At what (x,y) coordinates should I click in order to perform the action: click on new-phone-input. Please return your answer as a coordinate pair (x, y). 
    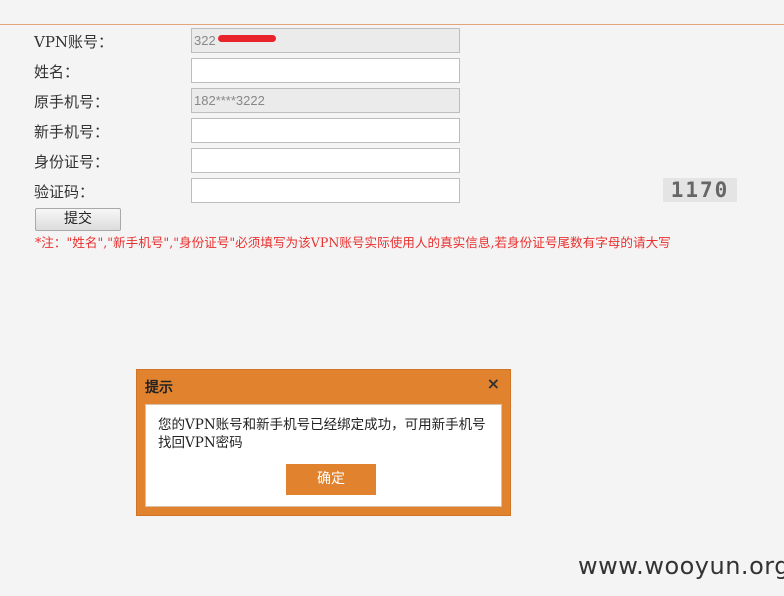
    Looking at the image, I should click on (325, 130).